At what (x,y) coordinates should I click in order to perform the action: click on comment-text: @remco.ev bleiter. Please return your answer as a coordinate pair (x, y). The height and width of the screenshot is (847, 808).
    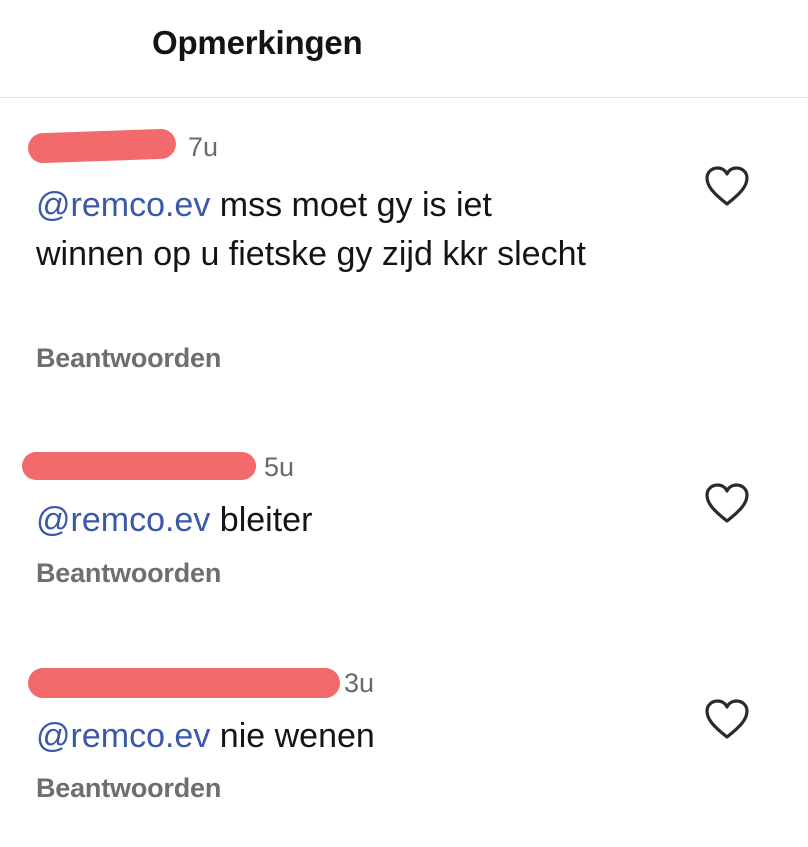
    Looking at the image, I should click on (316, 520).